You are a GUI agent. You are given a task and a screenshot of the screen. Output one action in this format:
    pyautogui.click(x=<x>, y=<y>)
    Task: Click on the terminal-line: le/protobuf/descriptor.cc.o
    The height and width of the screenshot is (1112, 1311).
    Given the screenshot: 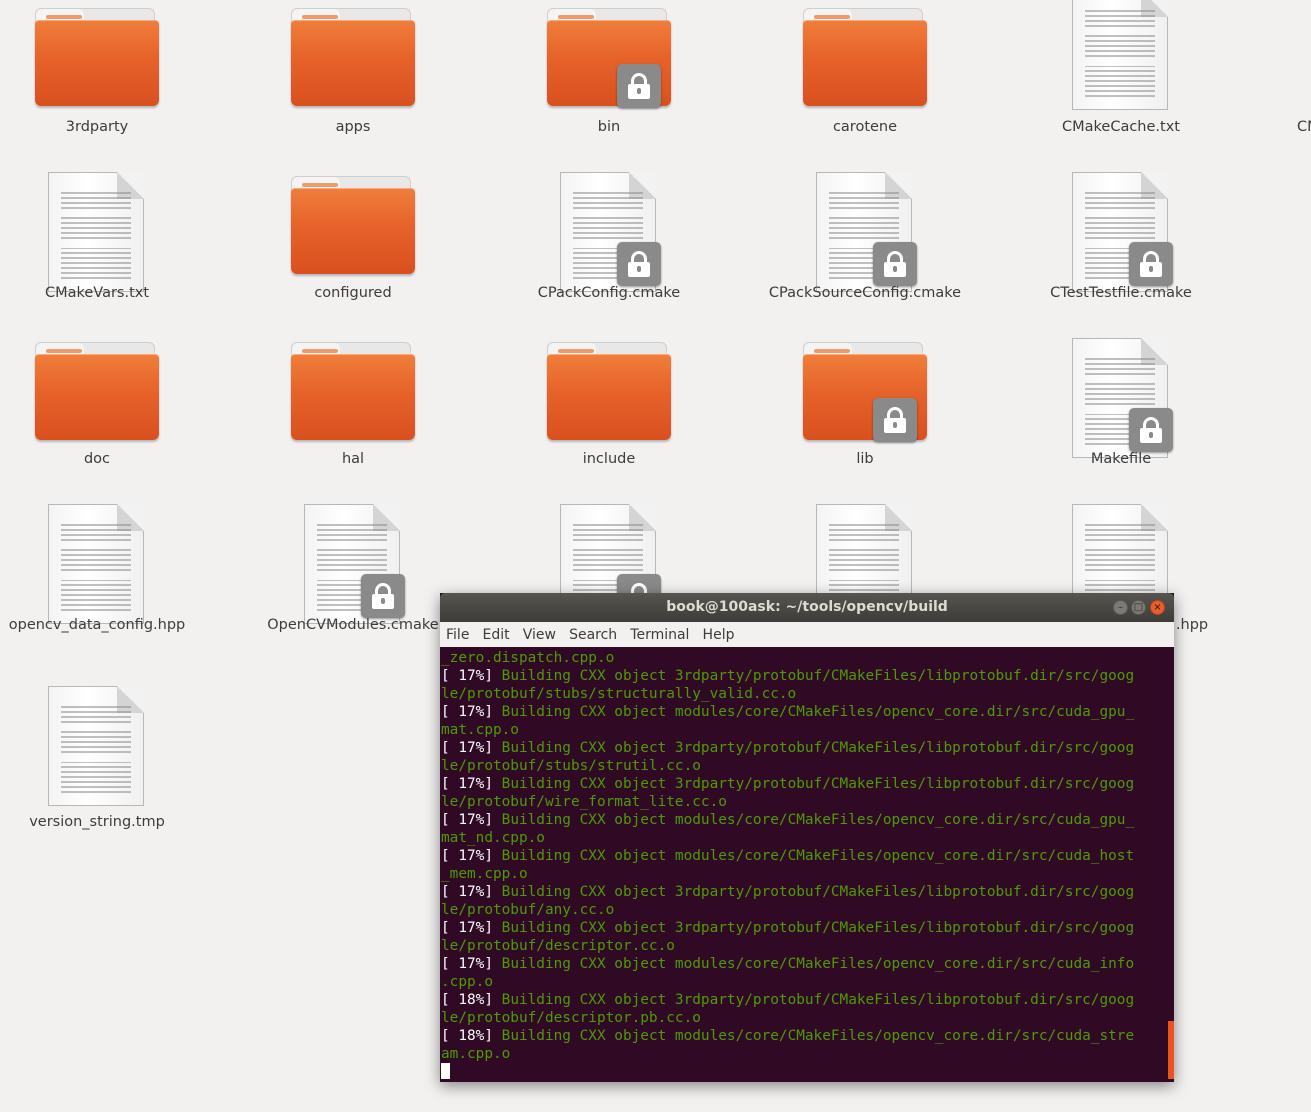 What is the action you would take?
    pyautogui.click(x=806, y=946)
    